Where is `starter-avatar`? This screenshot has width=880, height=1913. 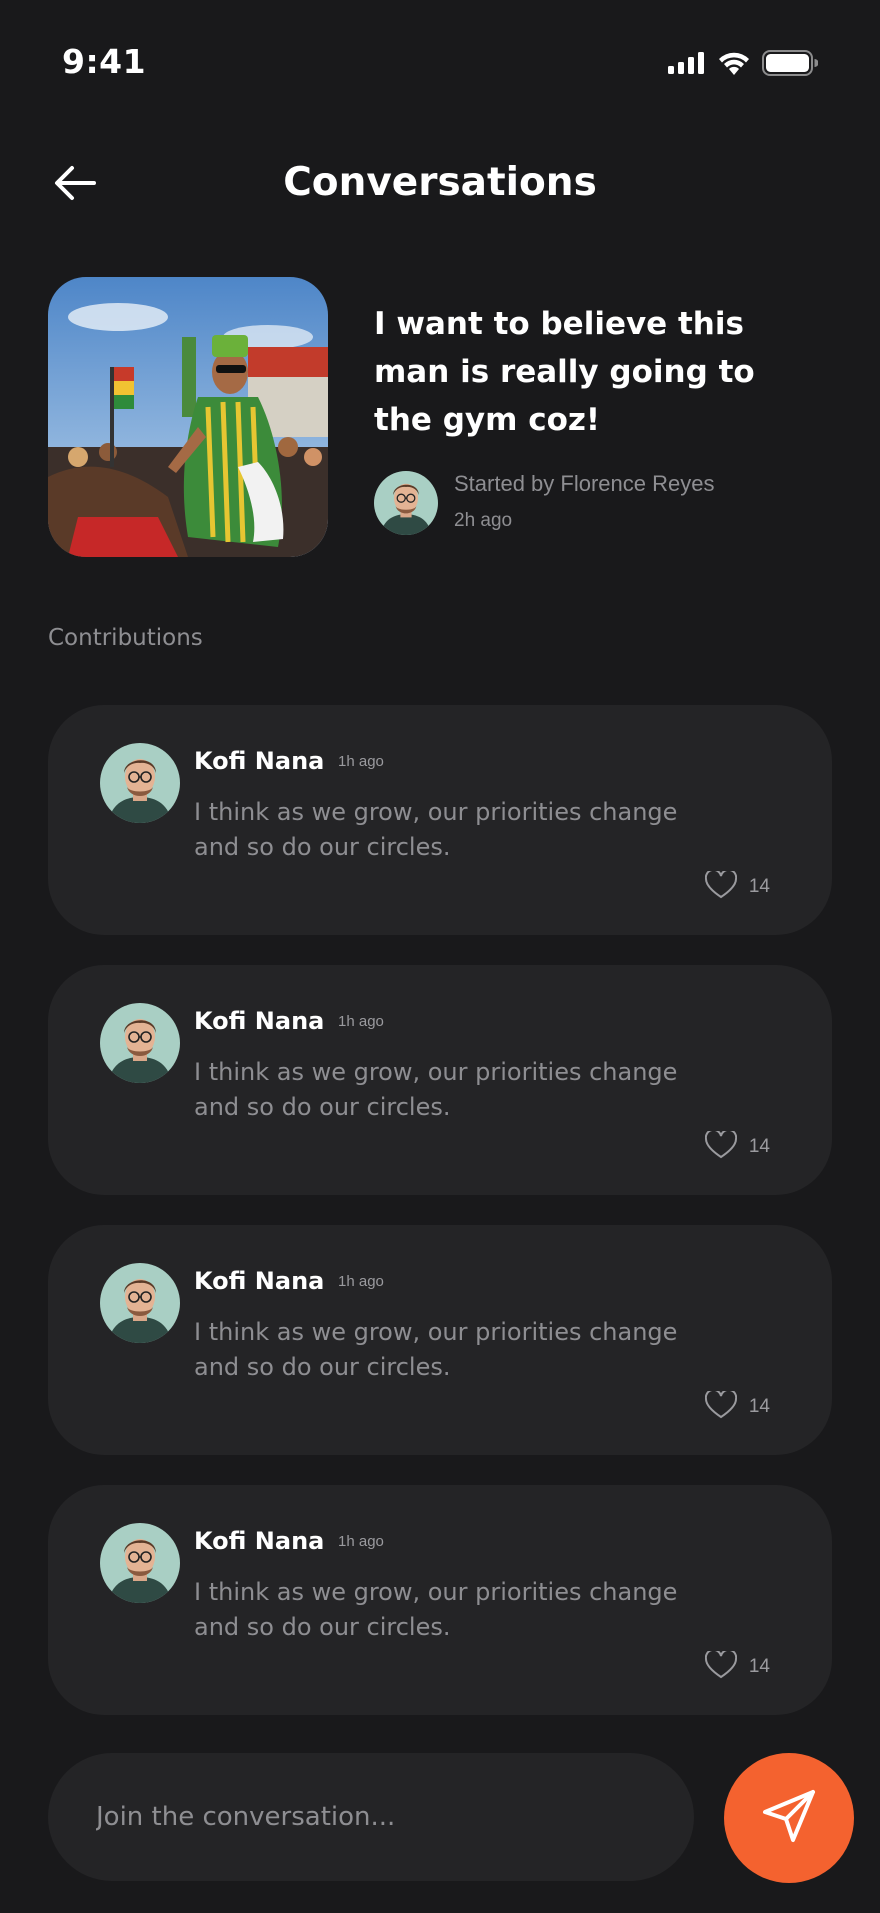 starter-avatar is located at coordinates (406, 503).